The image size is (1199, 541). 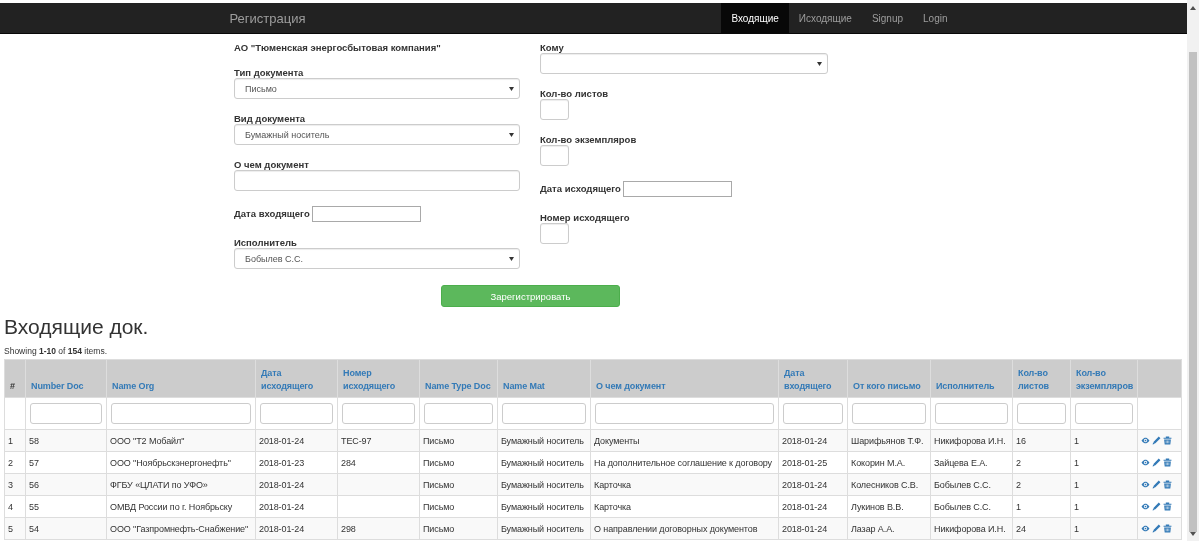 I want to click on column-header: О чем документ, so click(x=684, y=378).